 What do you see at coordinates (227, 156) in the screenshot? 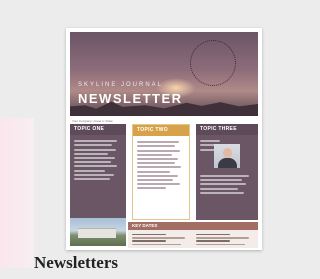
I see `person-photo-icon` at bounding box center [227, 156].